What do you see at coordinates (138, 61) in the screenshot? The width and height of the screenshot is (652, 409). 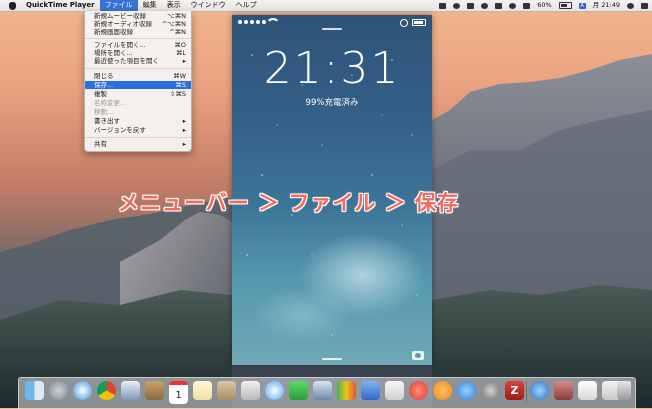 I see `menu-item-open-recent: 最近使った項目を開く ▸` at bounding box center [138, 61].